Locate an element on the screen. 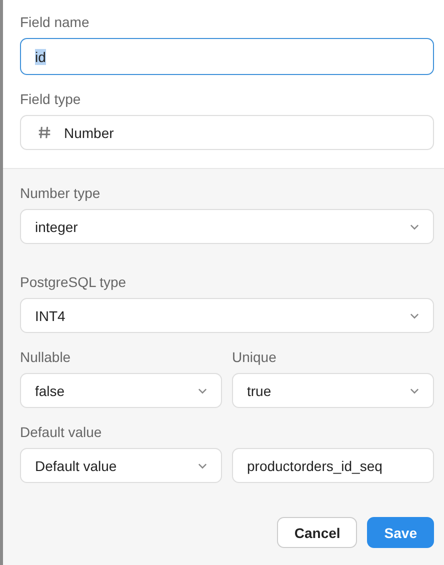  input-value: id is located at coordinates (40, 56).